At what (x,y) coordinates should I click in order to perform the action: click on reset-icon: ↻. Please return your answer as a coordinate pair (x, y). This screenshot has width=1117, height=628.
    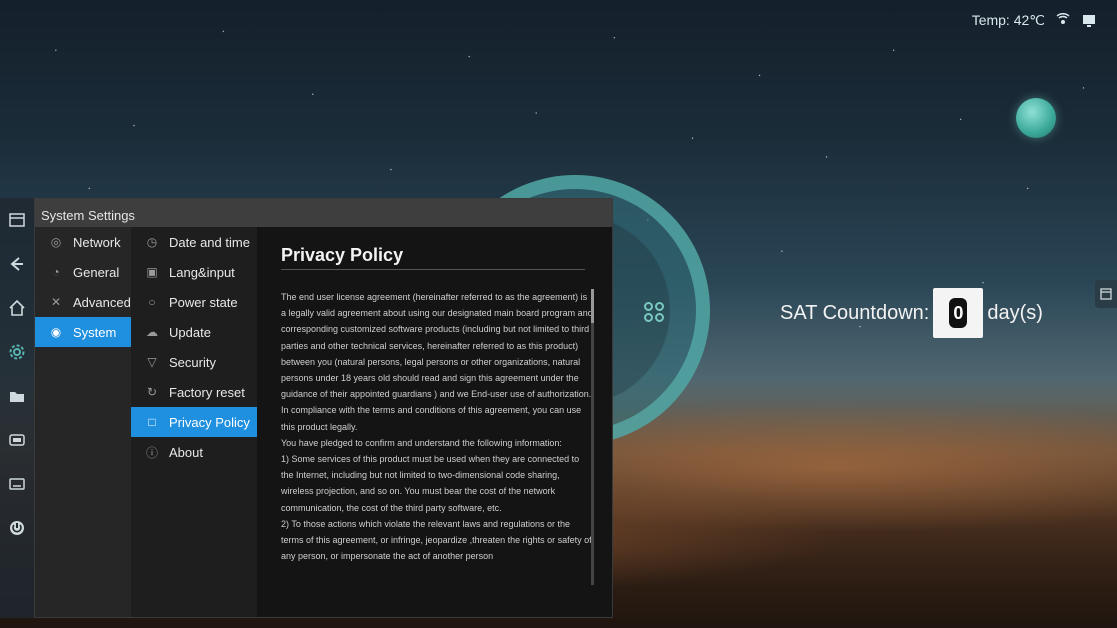
    Looking at the image, I should click on (152, 392).